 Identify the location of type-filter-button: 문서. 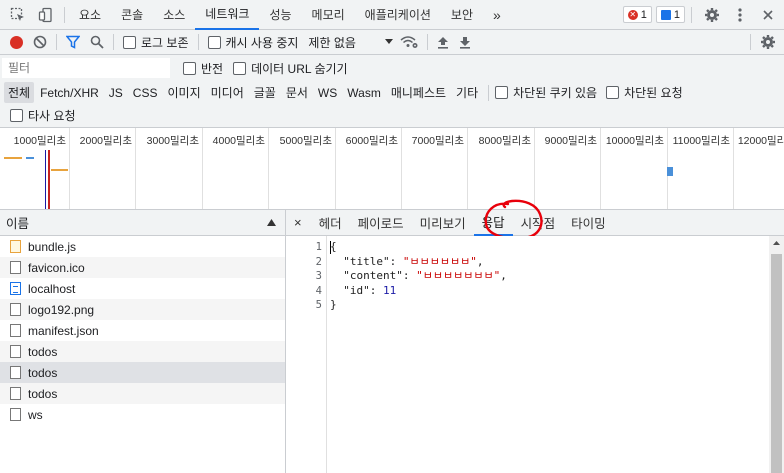
(297, 92).